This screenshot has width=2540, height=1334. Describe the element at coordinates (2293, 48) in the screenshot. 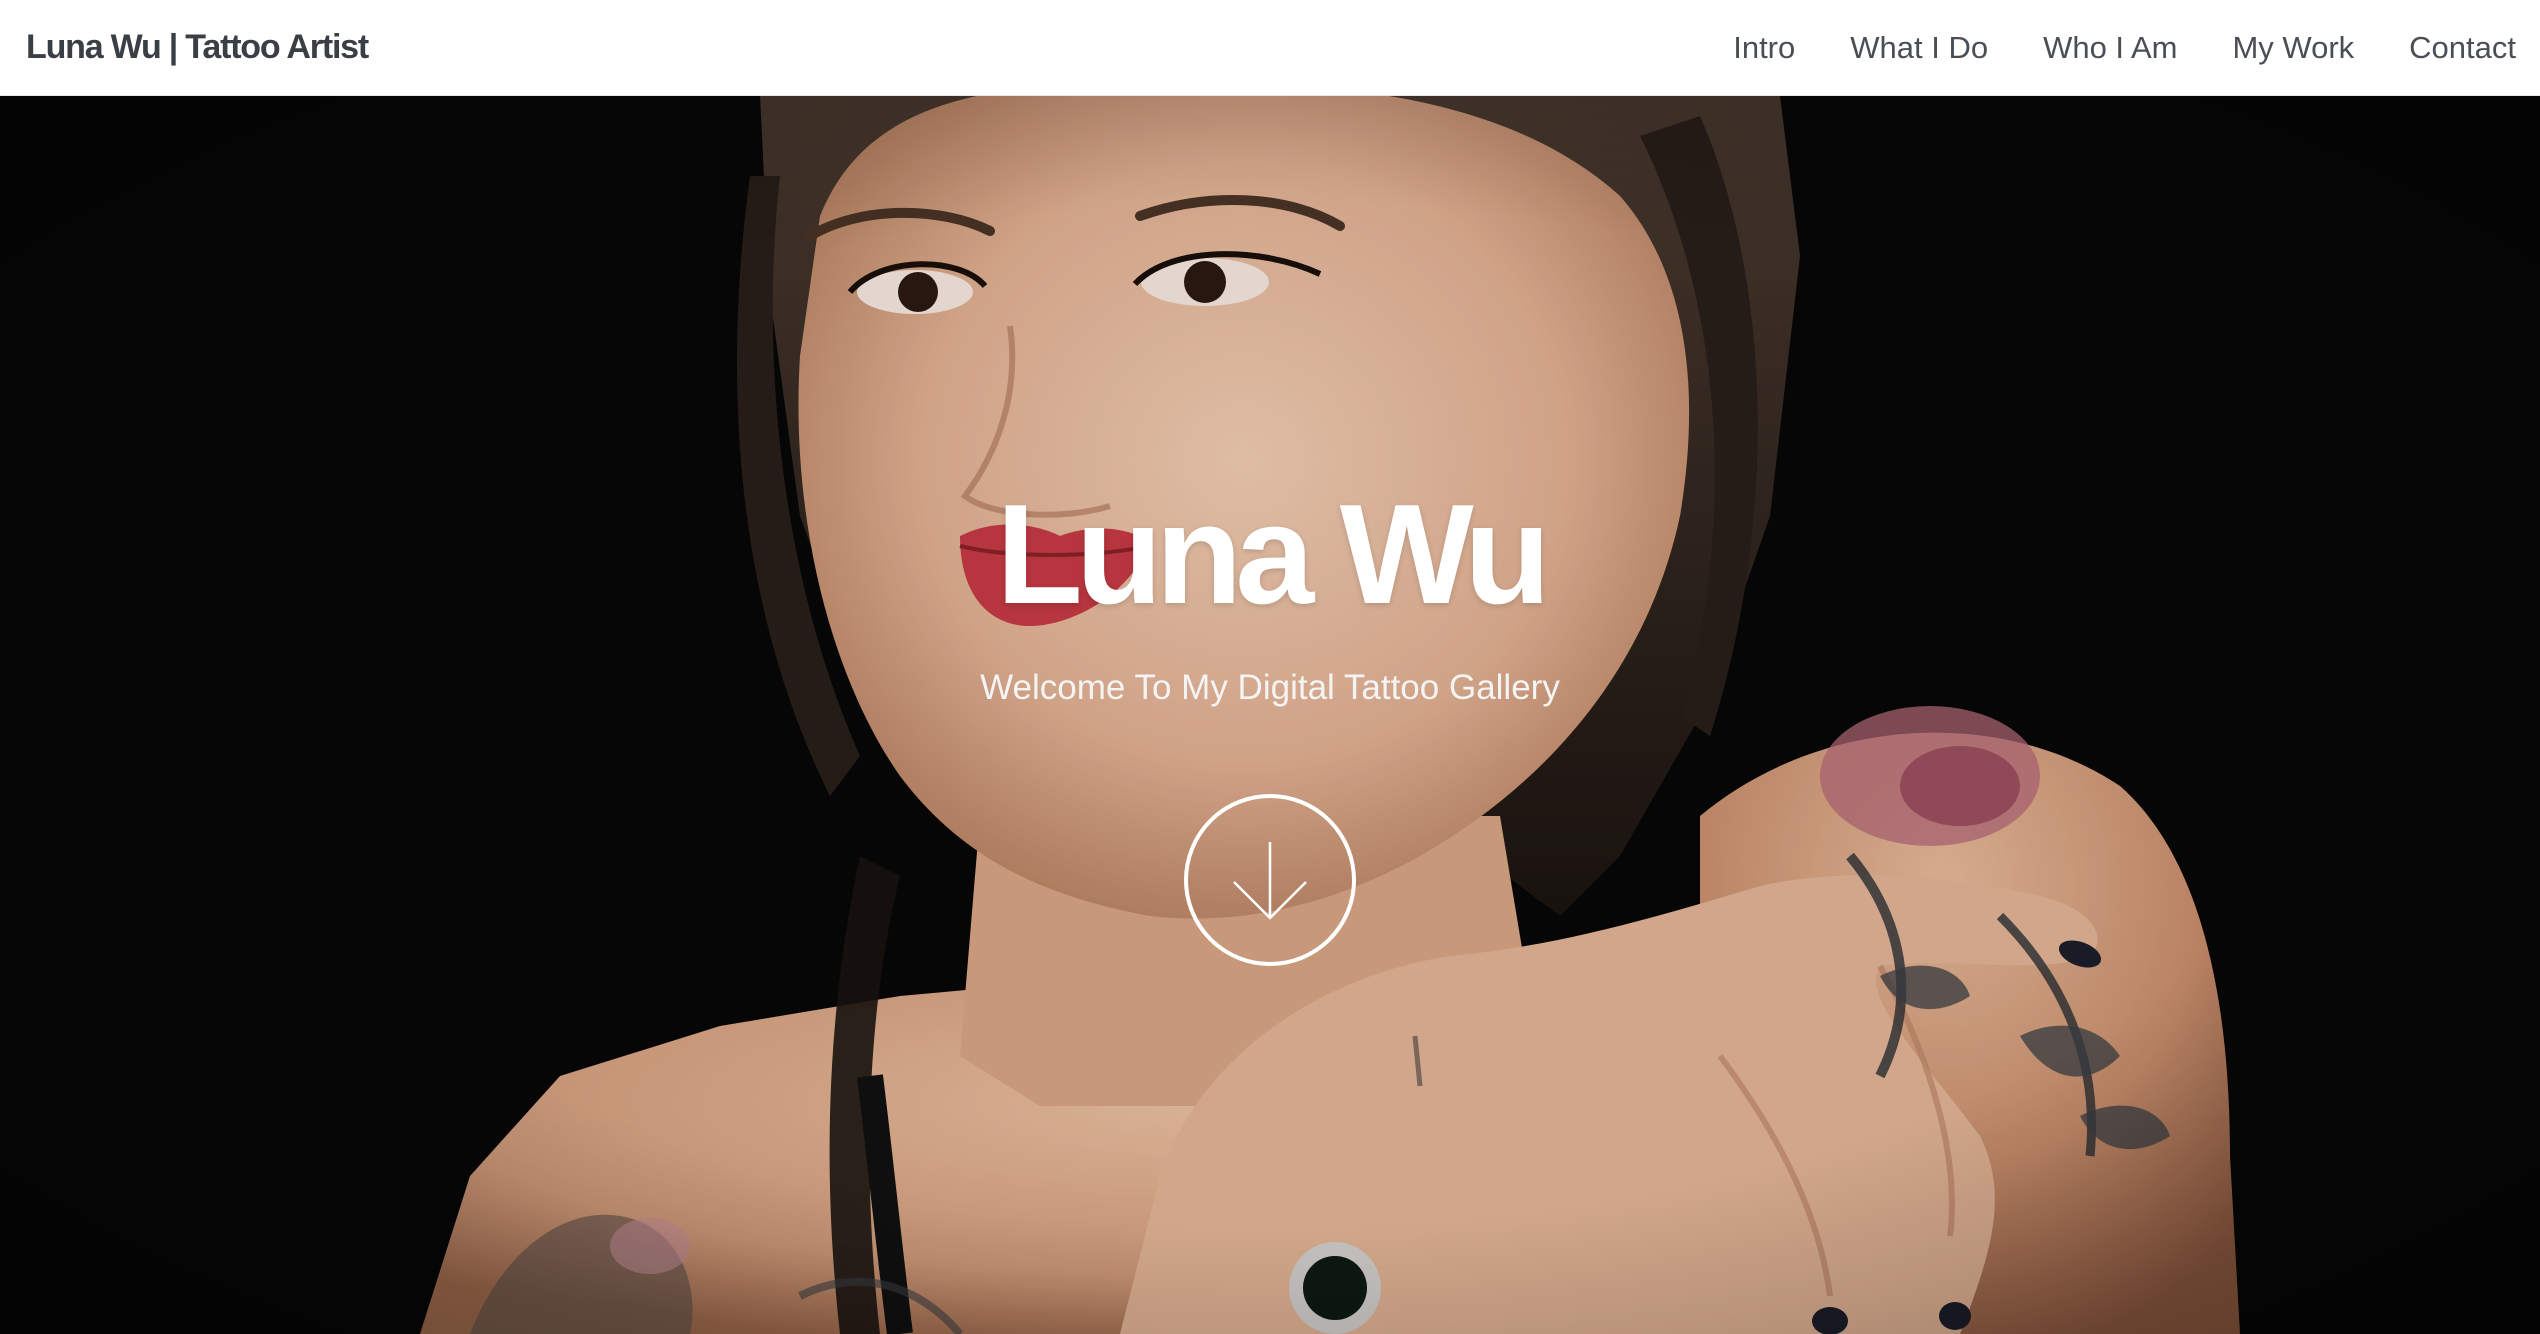

I see `nav-link-my-work: My Work` at that location.